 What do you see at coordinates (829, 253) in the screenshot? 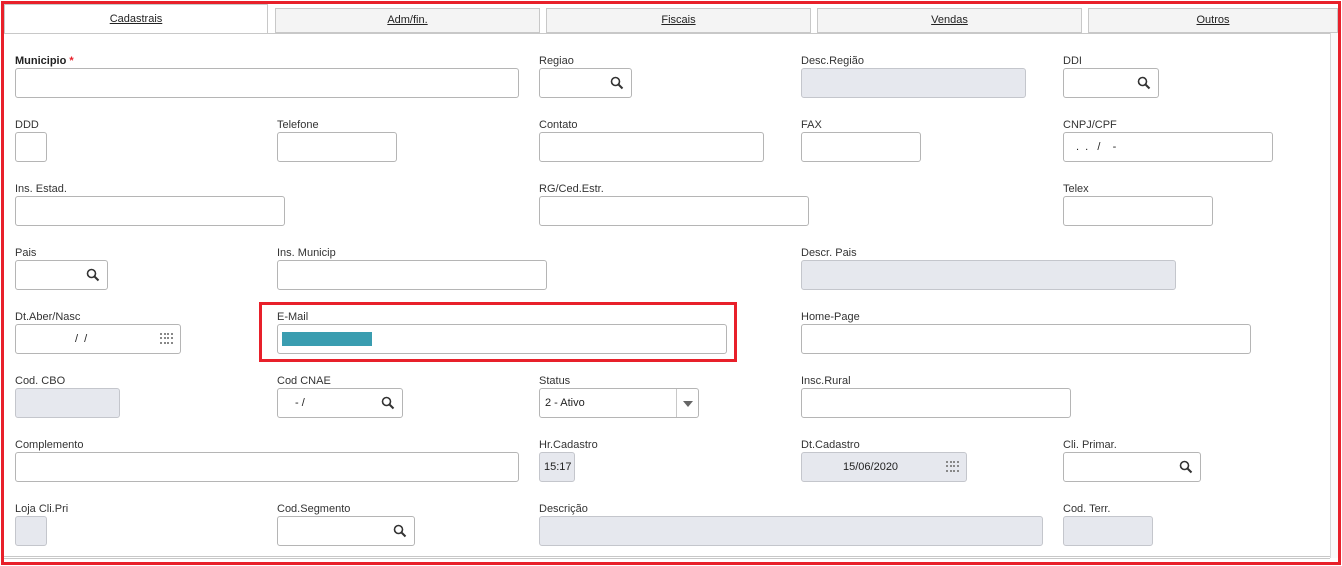
I see `descr-pais-label: Descr. Pais` at bounding box center [829, 253].